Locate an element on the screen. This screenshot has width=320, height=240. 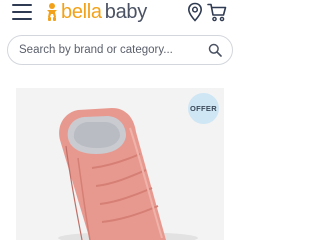
brand-name-baby: baby is located at coordinates (125, 12).